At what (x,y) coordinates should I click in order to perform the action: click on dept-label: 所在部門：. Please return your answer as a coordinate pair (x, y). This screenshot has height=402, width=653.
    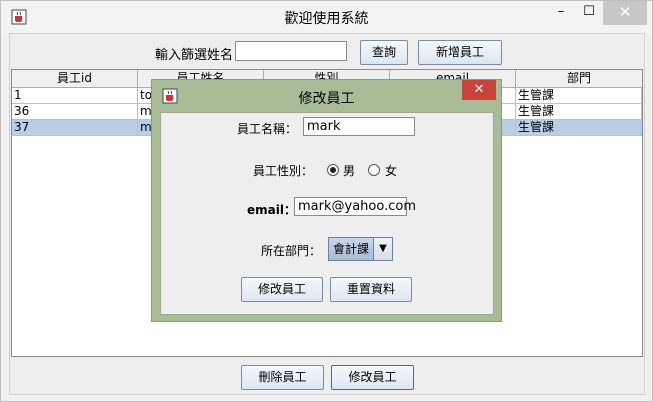
    Looking at the image, I should click on (291, 251).